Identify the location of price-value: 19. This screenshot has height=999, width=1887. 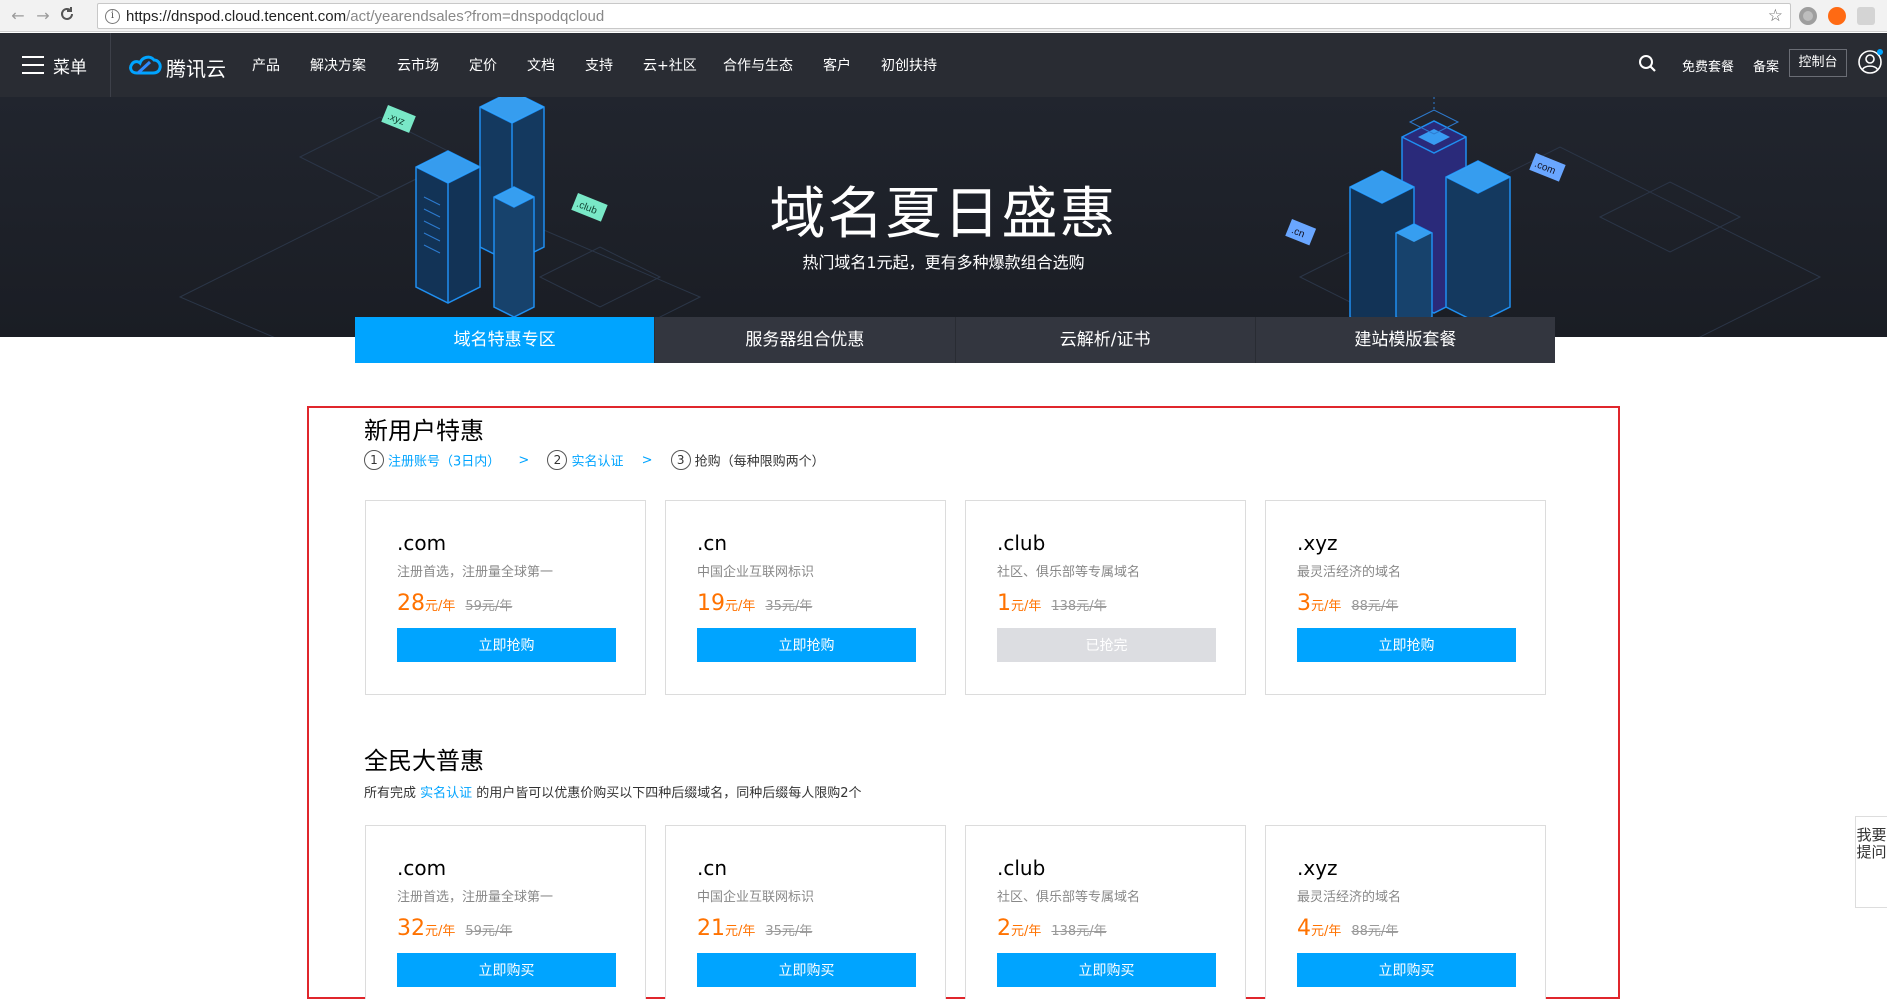
(711, 603).